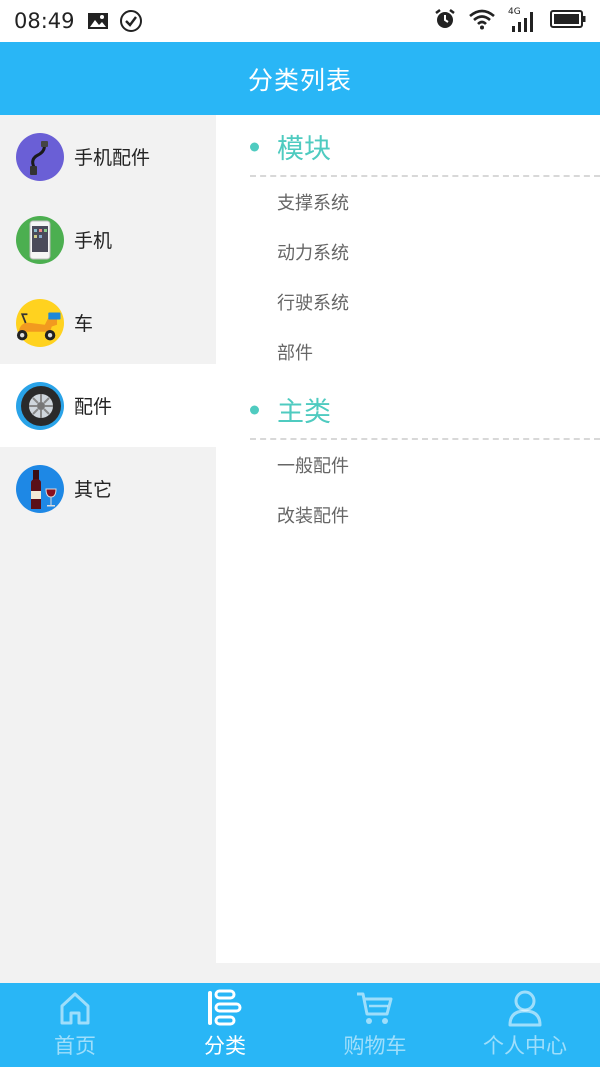 This screenshot has height=1067, width=600. I want to click on image-notification-icon, so click(98, 21).